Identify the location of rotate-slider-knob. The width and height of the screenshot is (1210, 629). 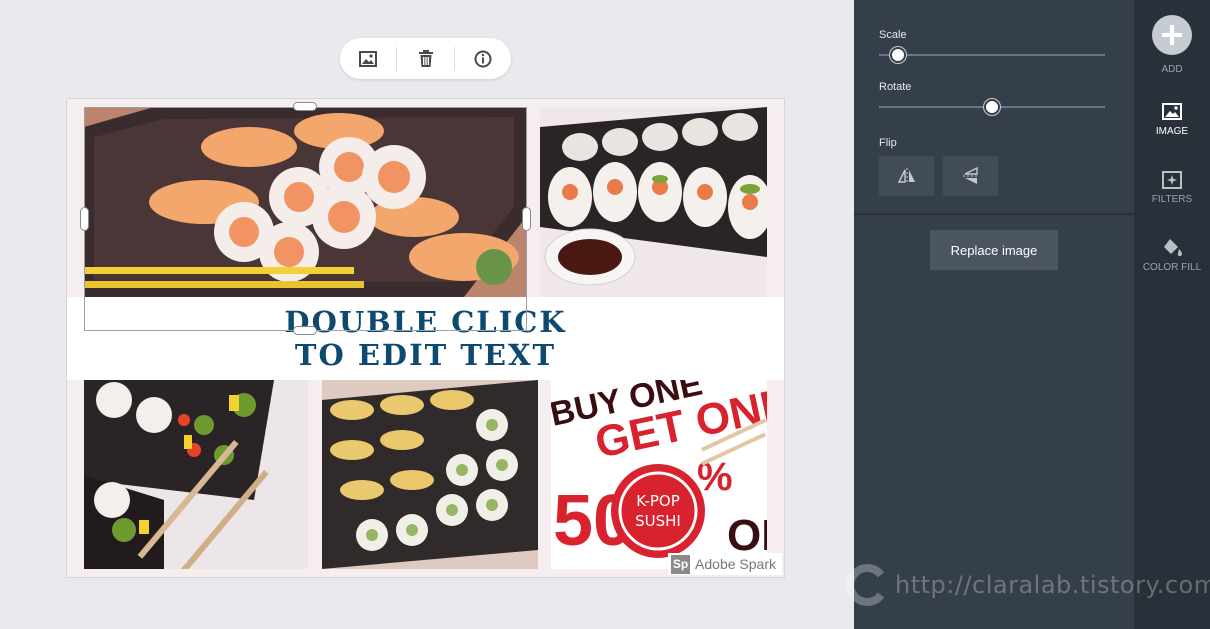
(992, 107).